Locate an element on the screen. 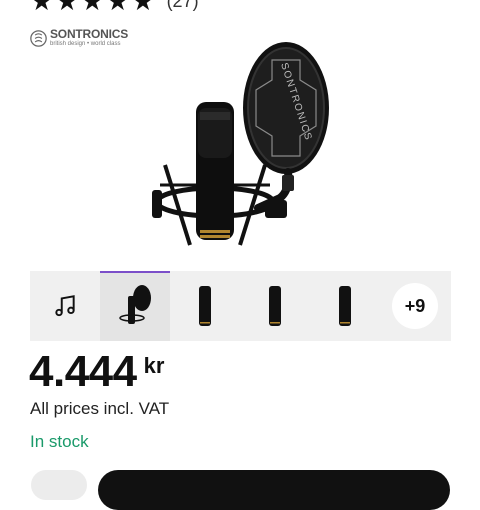 Image resolution: width=480 pixels, height=510 pixels. more-images-button: +9 is located at coordinates (415, 306).